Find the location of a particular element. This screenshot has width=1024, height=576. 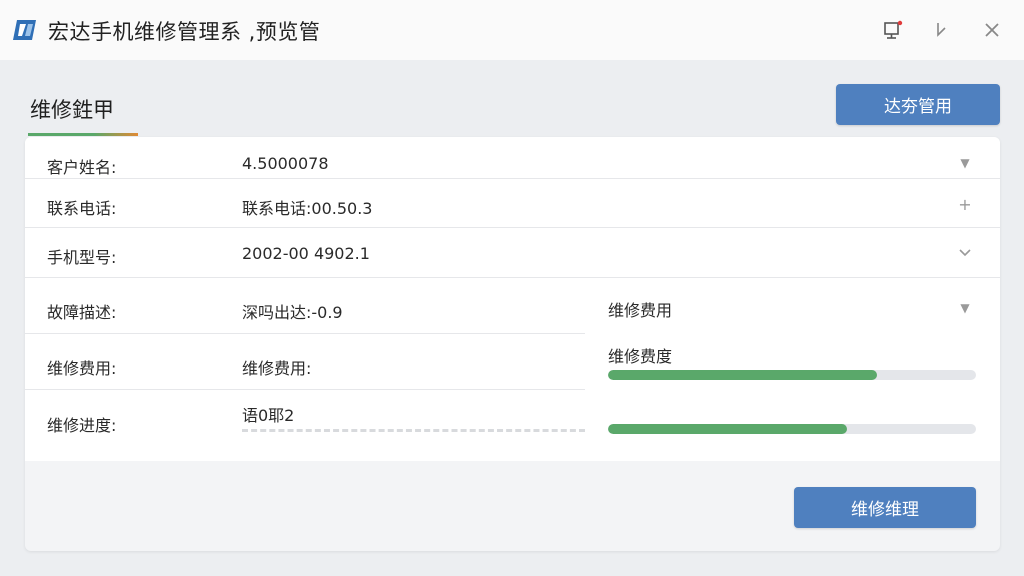

customer-name-field: 4.5000078 is located at coordinates (285, 163).